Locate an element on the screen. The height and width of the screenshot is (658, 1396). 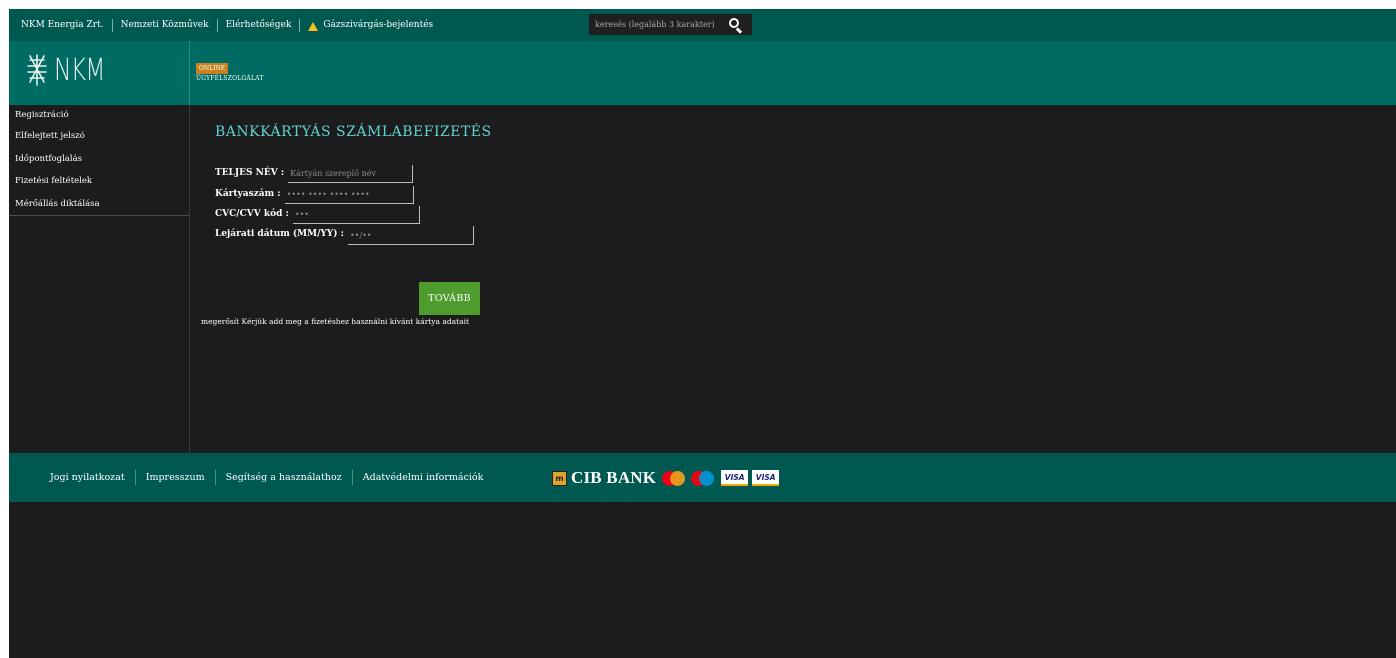
visa-electron-icon: VISA is located at coordinates (766, 478).